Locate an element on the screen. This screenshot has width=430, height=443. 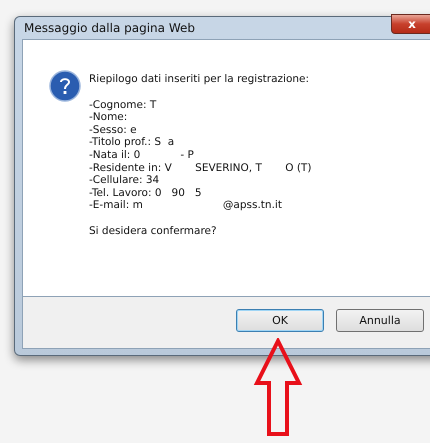
cancel-button: Annulla is located at coordinates (380, 320).